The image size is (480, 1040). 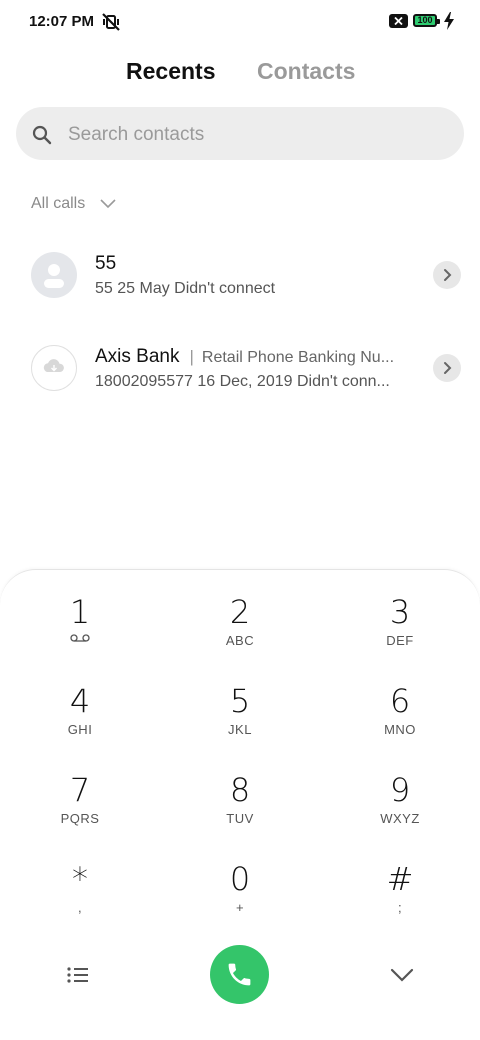 I want to click on key-digit: 8, so click(x=240, y=790).